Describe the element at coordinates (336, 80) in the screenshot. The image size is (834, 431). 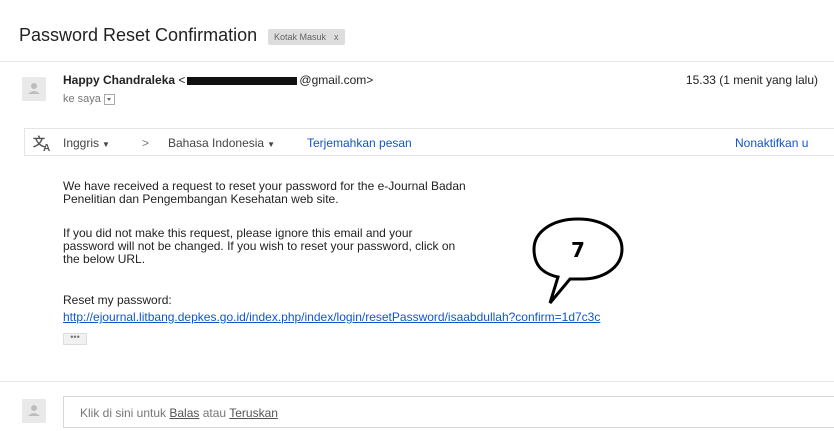
I see `sender-email-suffix: @gmail.com>` at that location.